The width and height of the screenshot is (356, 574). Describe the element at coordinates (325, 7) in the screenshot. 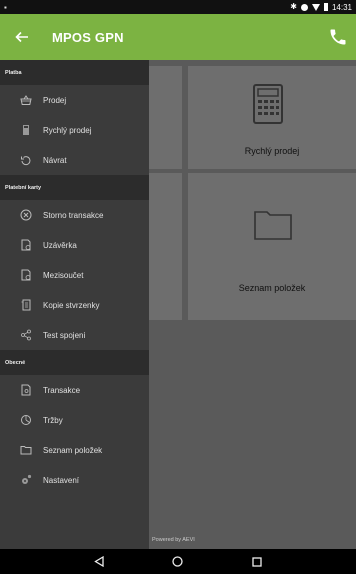

I see `battery-icon` at that location.